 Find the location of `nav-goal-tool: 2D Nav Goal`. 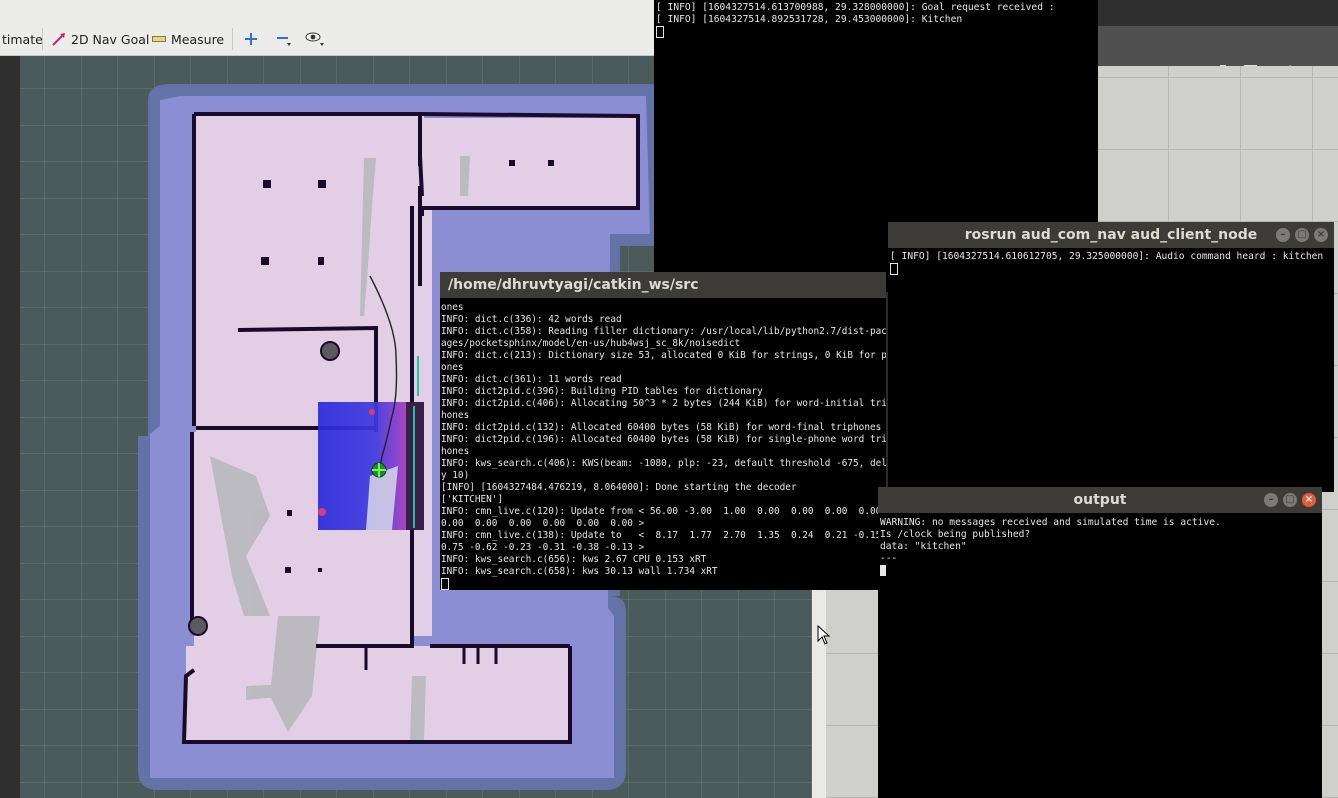

nav-goal-tool: 2D Nav Goal is located at coordinates (100, 39).